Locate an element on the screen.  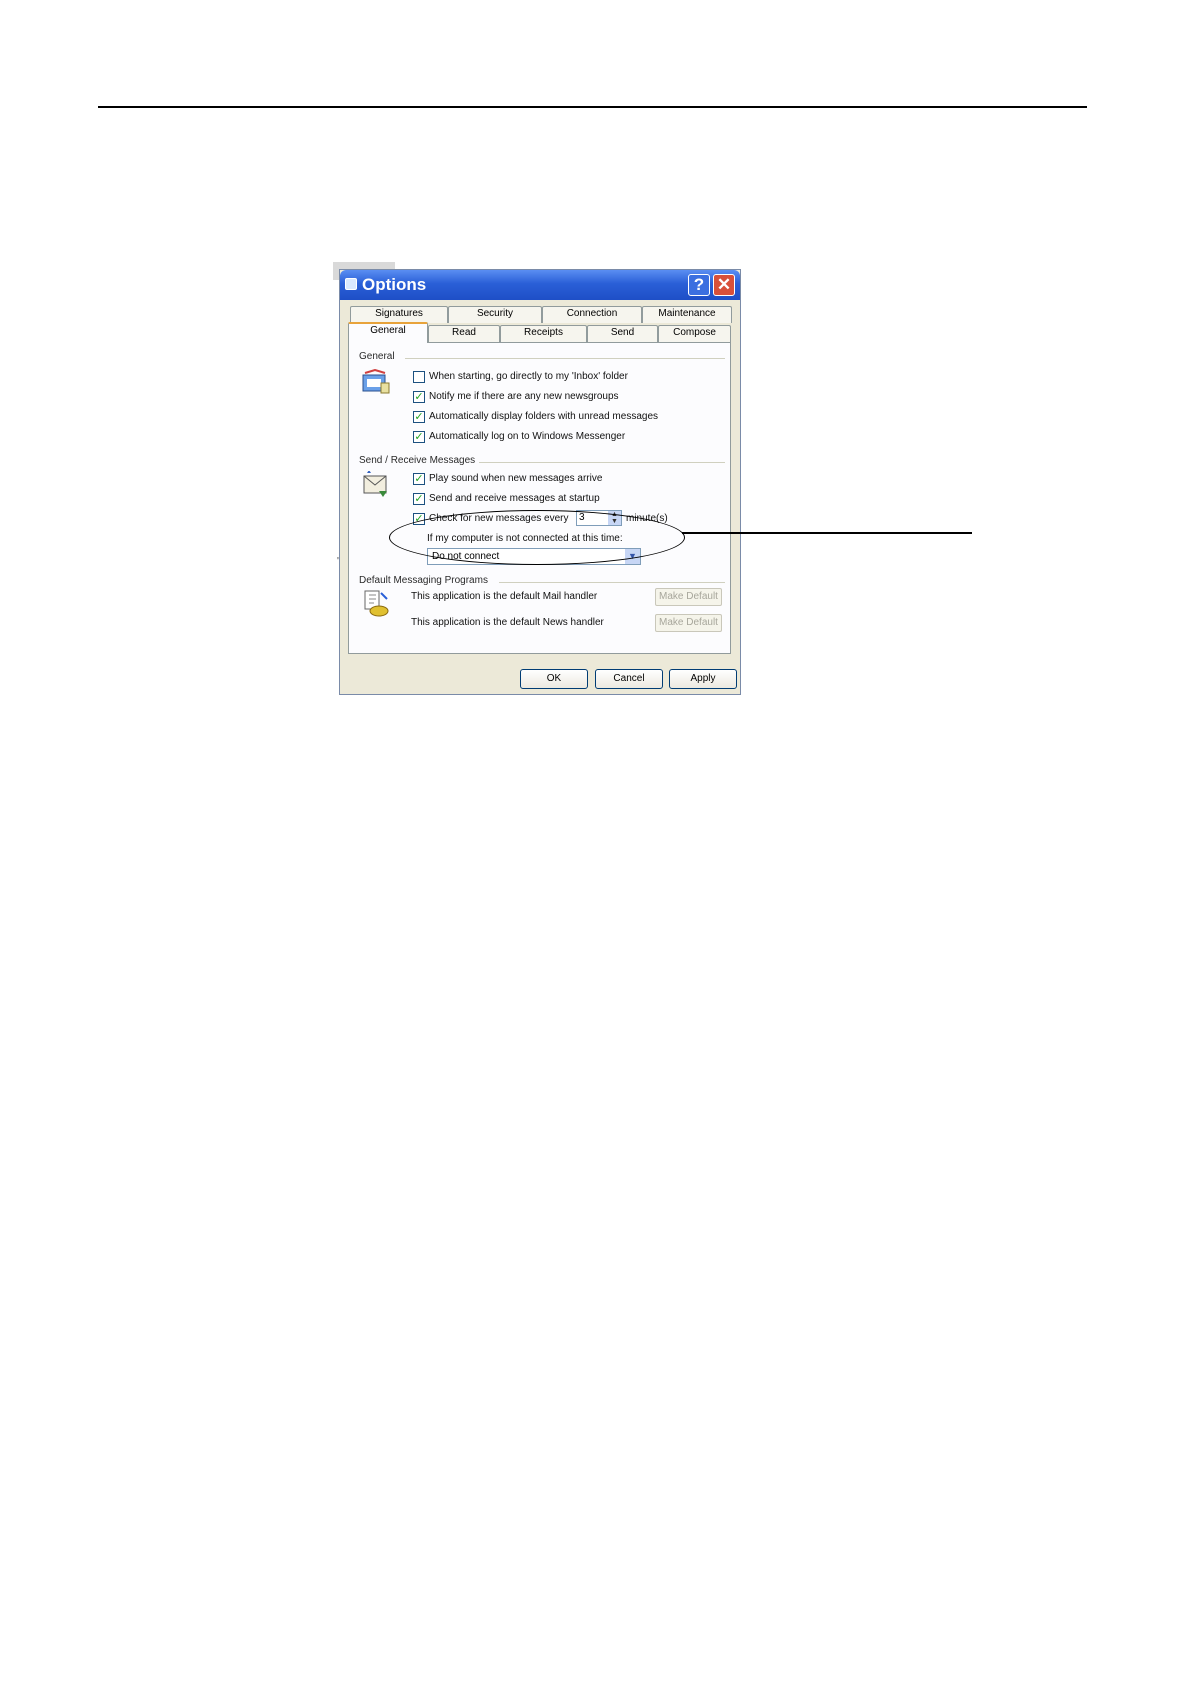
ok-button: OK is located at coordinates (554, 679).